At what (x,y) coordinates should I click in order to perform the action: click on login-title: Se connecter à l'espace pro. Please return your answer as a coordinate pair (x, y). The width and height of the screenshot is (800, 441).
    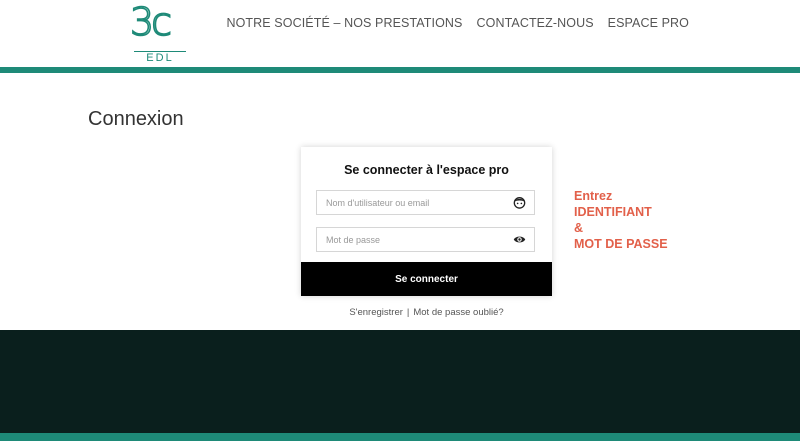
    Looking at the image, I should click on (426, 170).